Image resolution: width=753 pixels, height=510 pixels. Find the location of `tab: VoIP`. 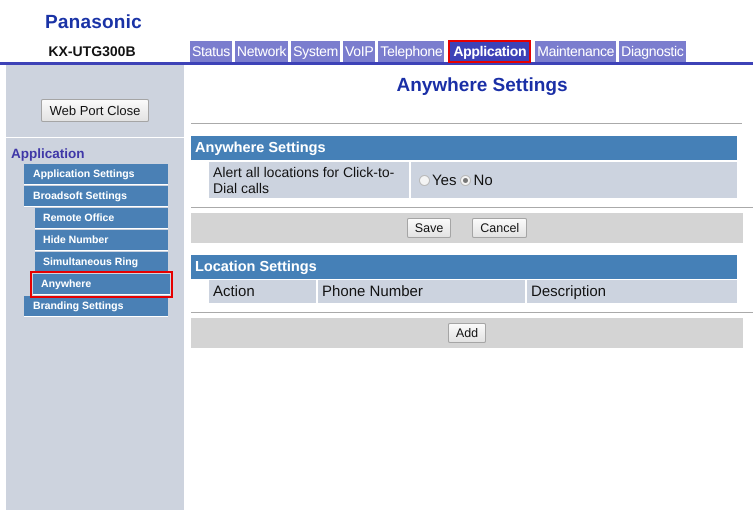

tab: VoIP is located at coordinates (359, 51).